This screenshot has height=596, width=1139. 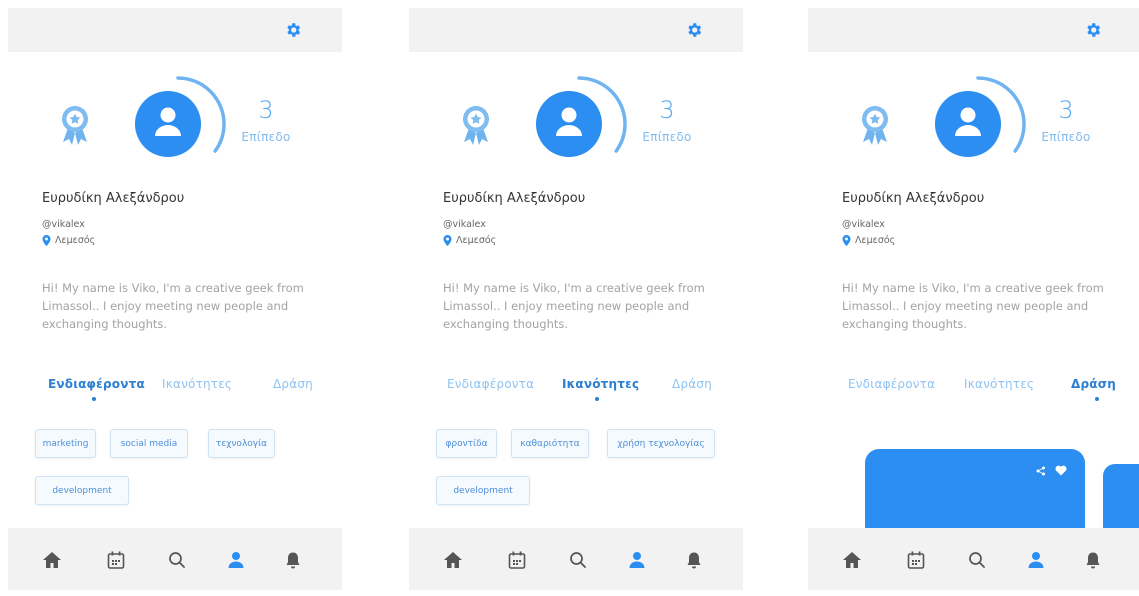 I want to click on share-icon, so click(x=1041, y=471).